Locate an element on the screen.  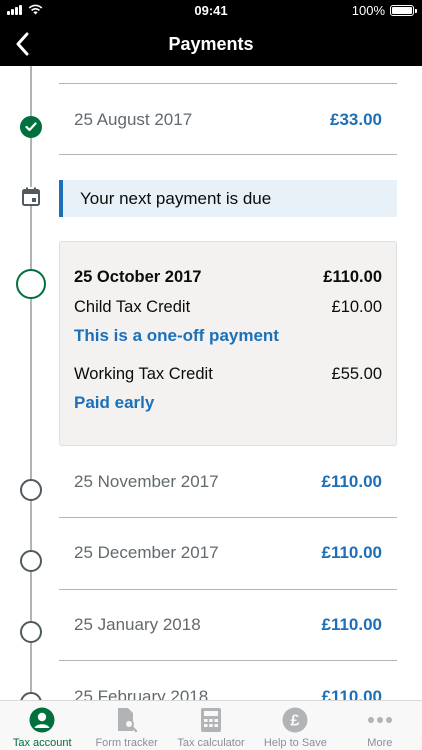
battery-percent: 100% is located at coordinates (368, 10).